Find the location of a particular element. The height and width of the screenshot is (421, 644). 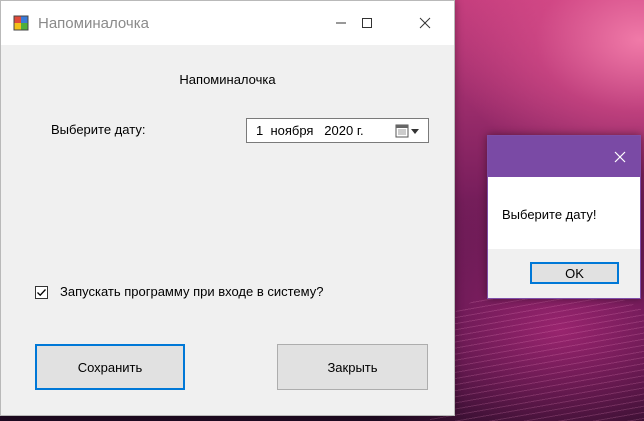

message-box-close-button is located at coordinates (620, 156).